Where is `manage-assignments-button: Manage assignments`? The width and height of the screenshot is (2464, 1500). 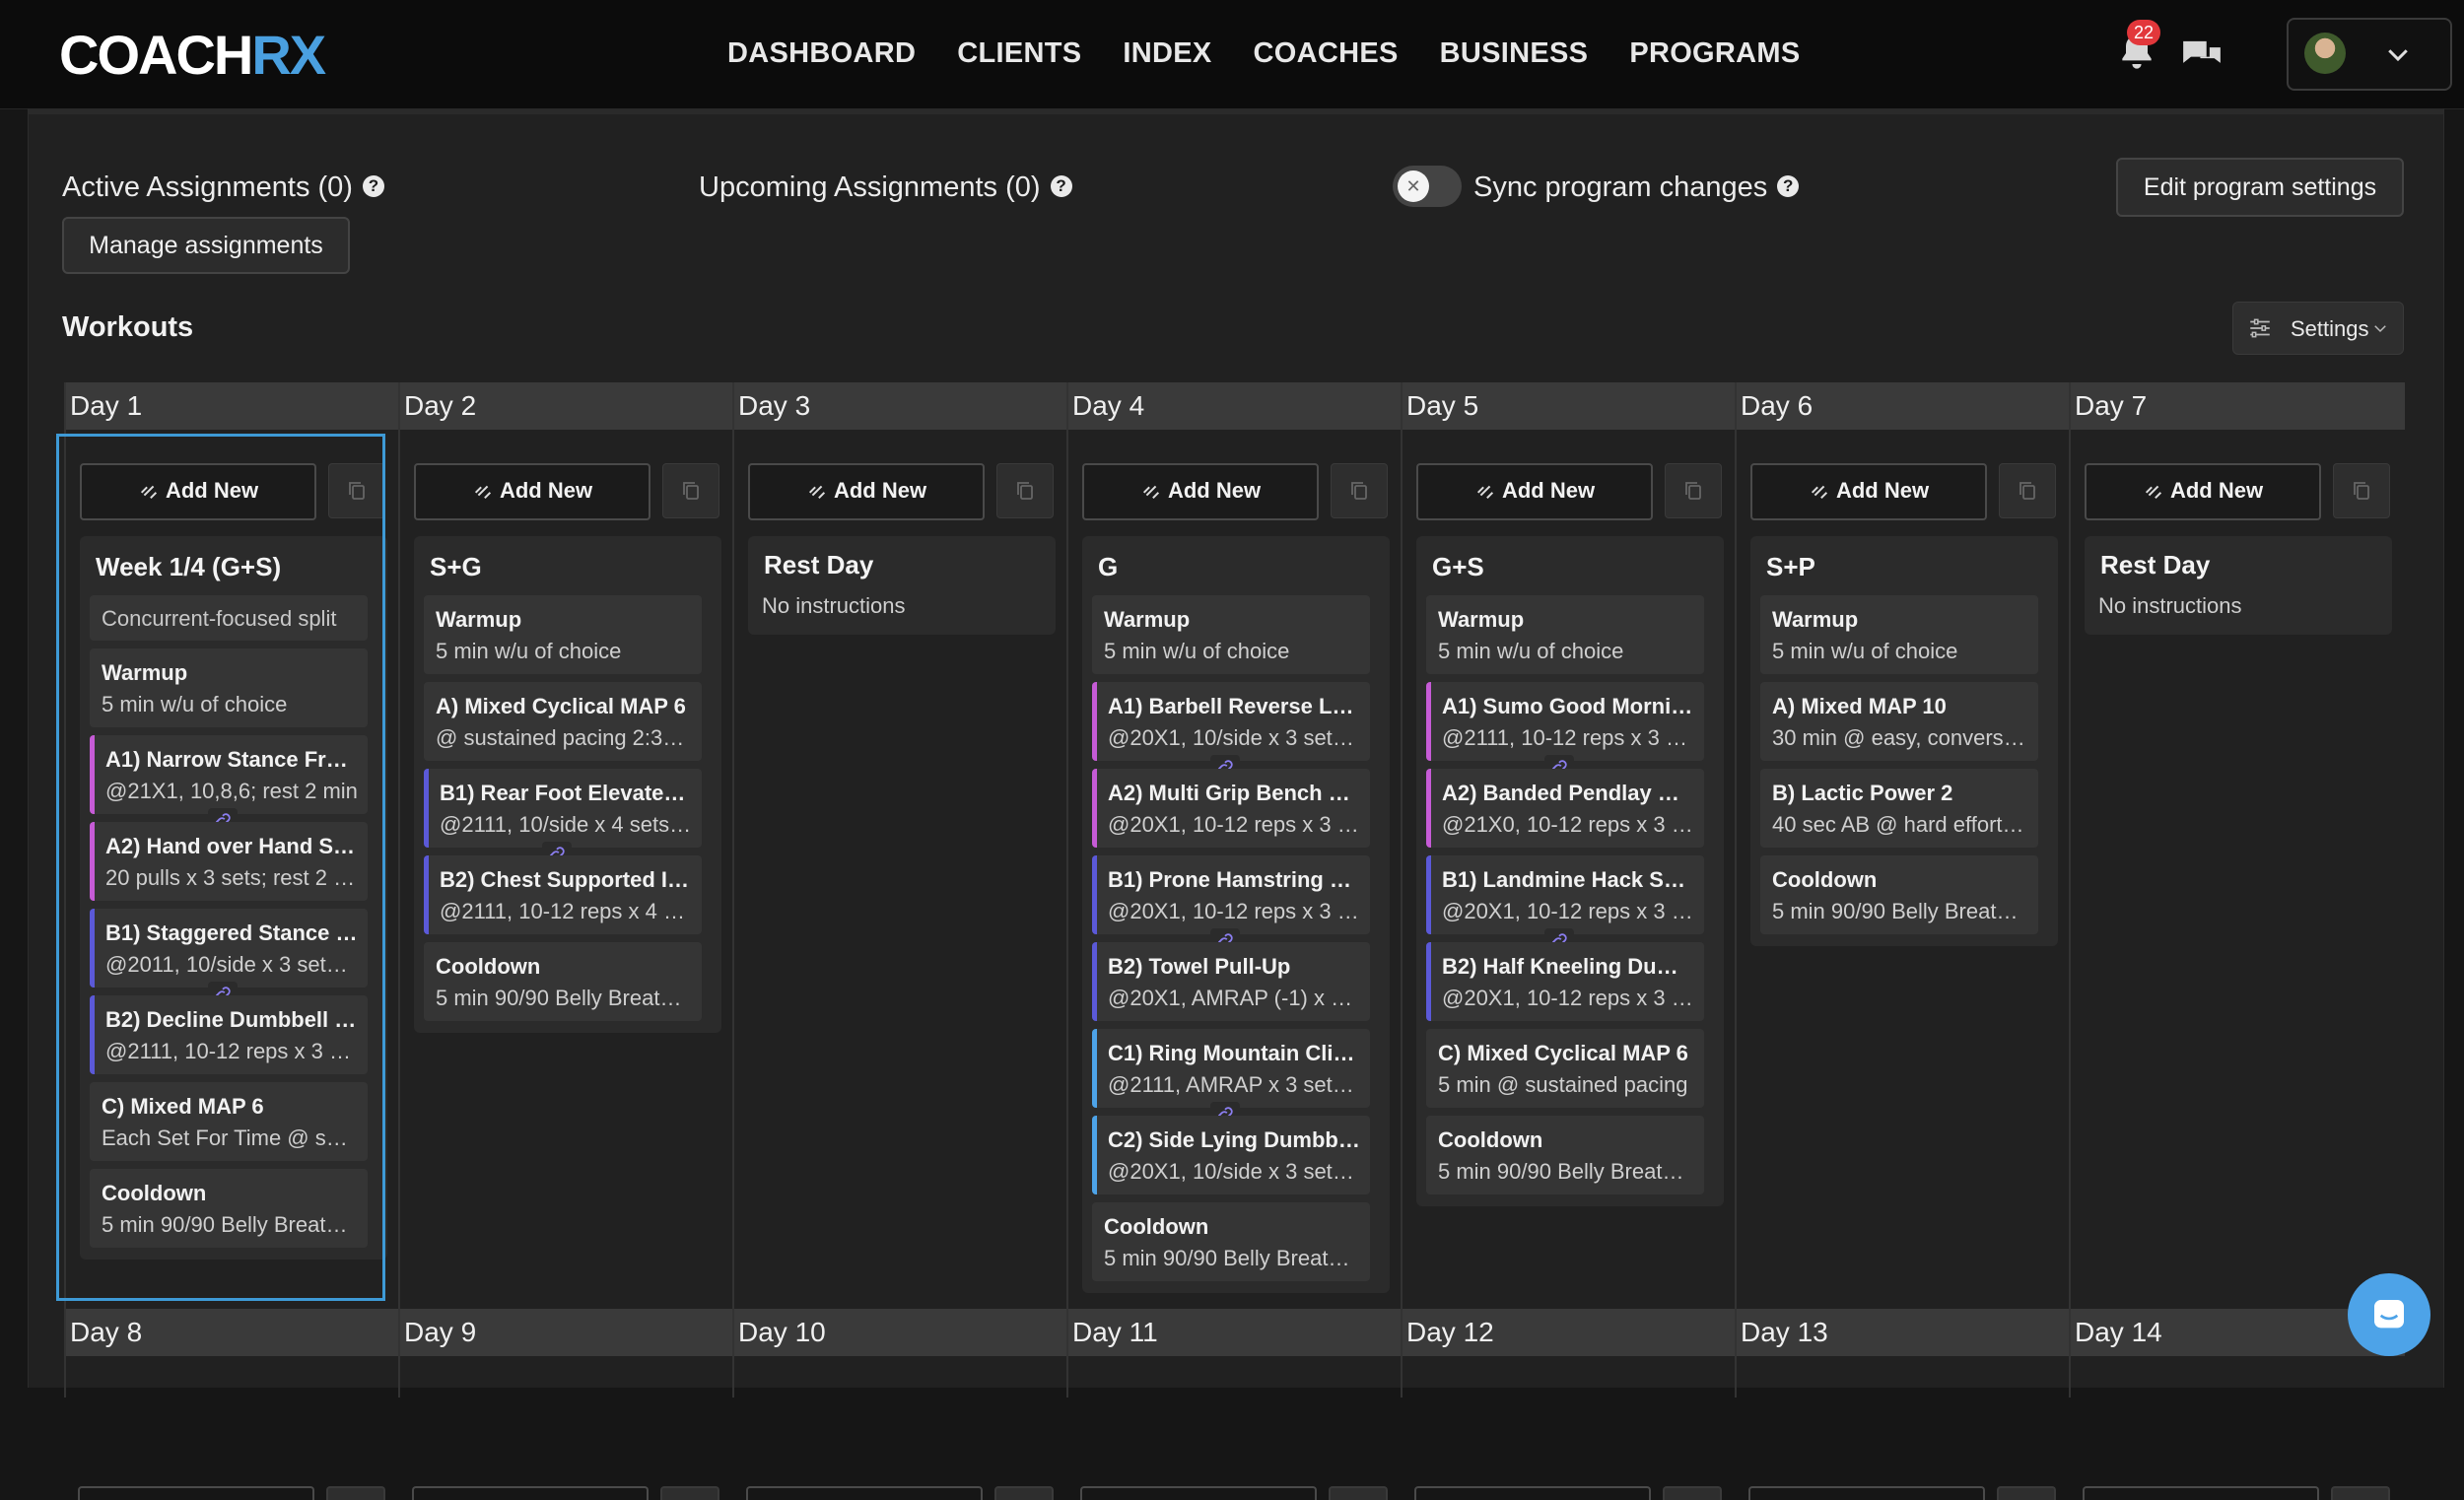 manage-assignments-button: Manage assignments is located at coordinates (206, 245).